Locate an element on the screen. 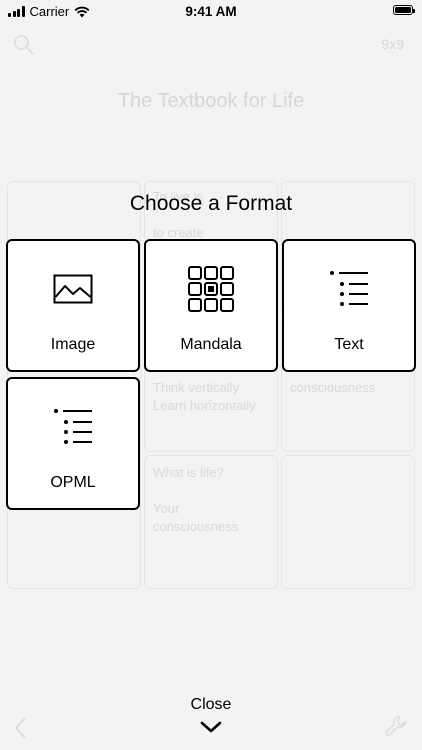 Image resolution: width=422 pixels, height=750 pixels. format-text-button: Text is located at coordinates (349, 305).